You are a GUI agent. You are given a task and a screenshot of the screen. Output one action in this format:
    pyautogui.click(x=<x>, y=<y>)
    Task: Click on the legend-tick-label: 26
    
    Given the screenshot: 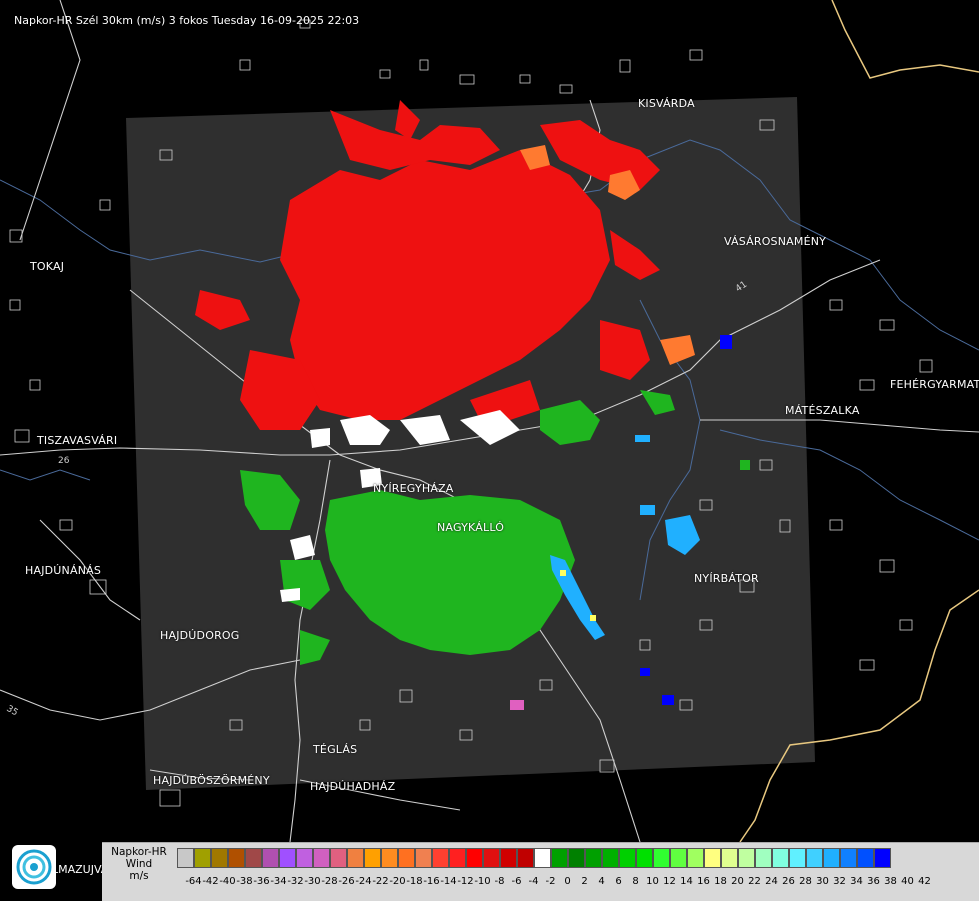 What is the action you would take?
    pyautogui.click(x=788, y=881)
    